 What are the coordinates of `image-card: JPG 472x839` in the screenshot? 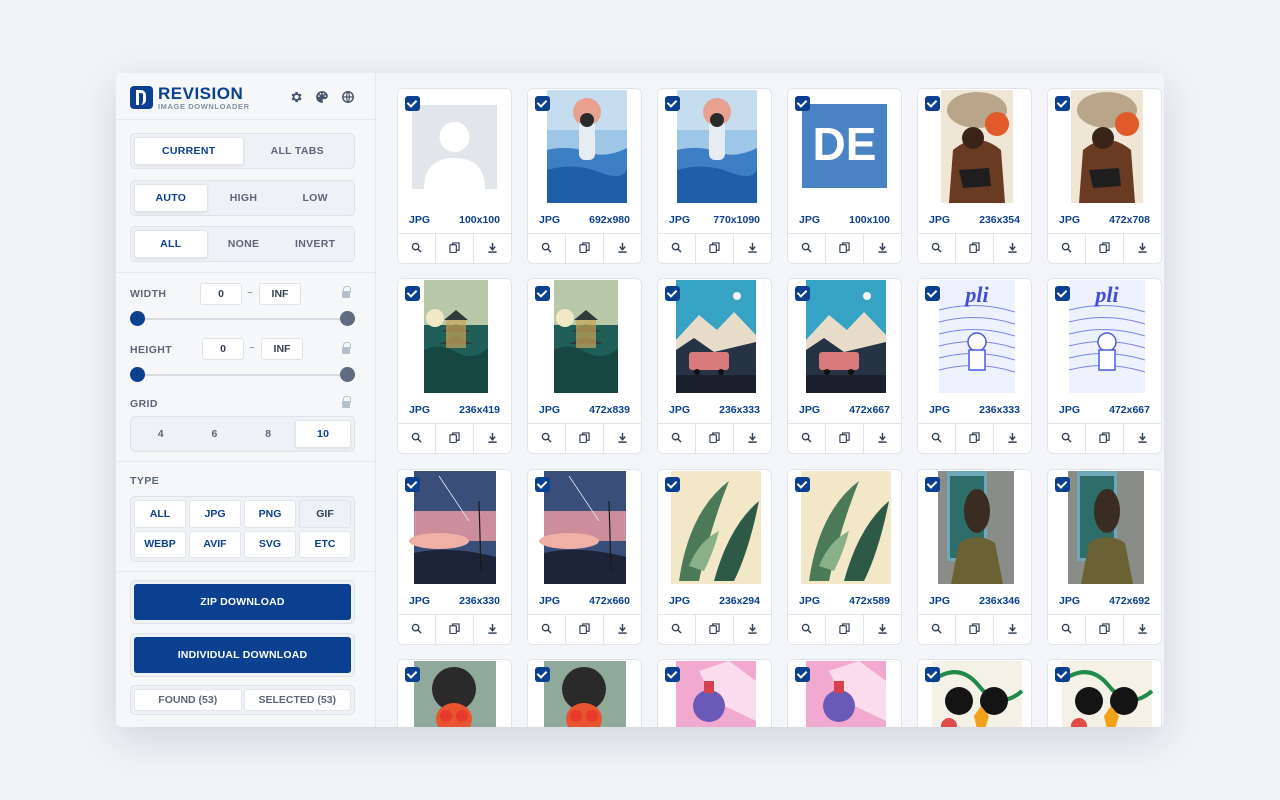 It's located at (584, 366).